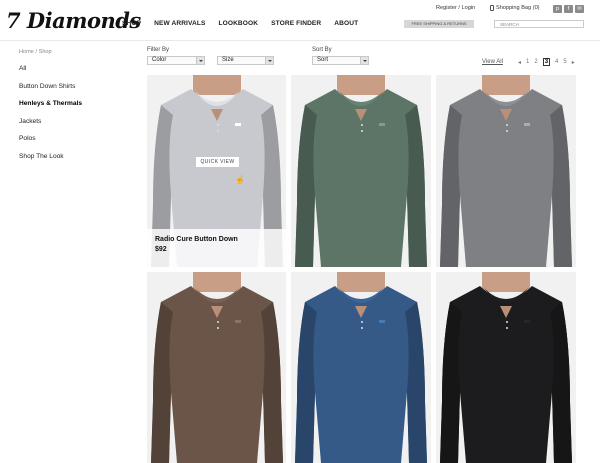 The width and height of the screenshot is (600, 463). I want to click on filter-by-label: Filter By, so click(158, 50).